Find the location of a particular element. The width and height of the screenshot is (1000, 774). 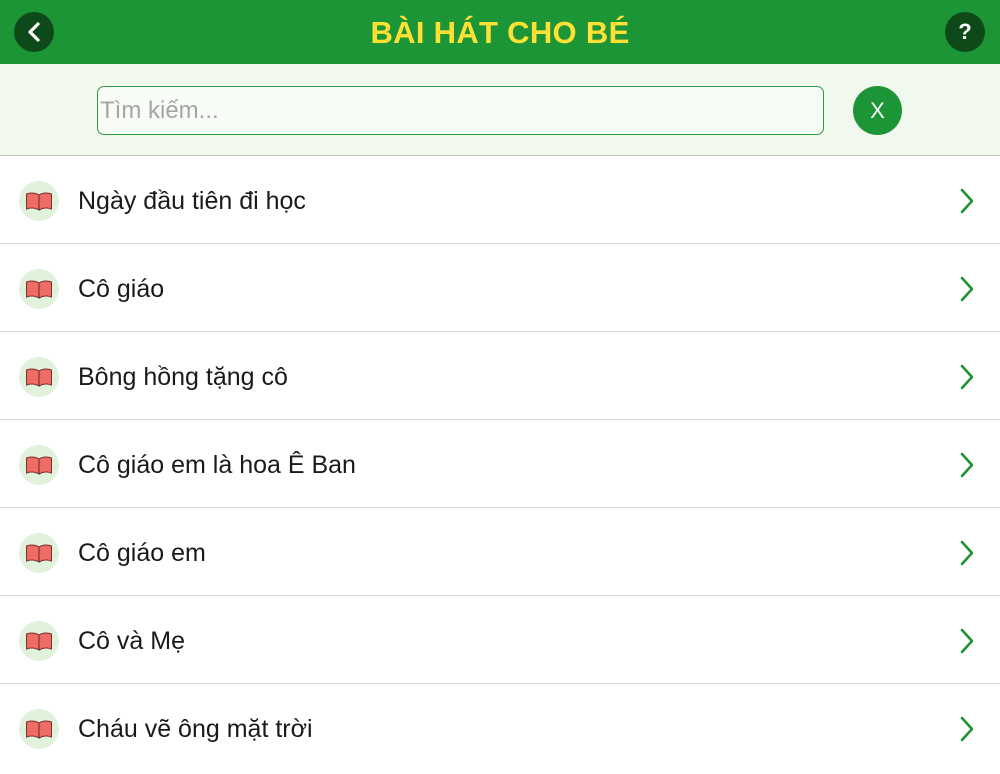

song-title: Bông hồng tặng cô is located at coordinates (183, 377).